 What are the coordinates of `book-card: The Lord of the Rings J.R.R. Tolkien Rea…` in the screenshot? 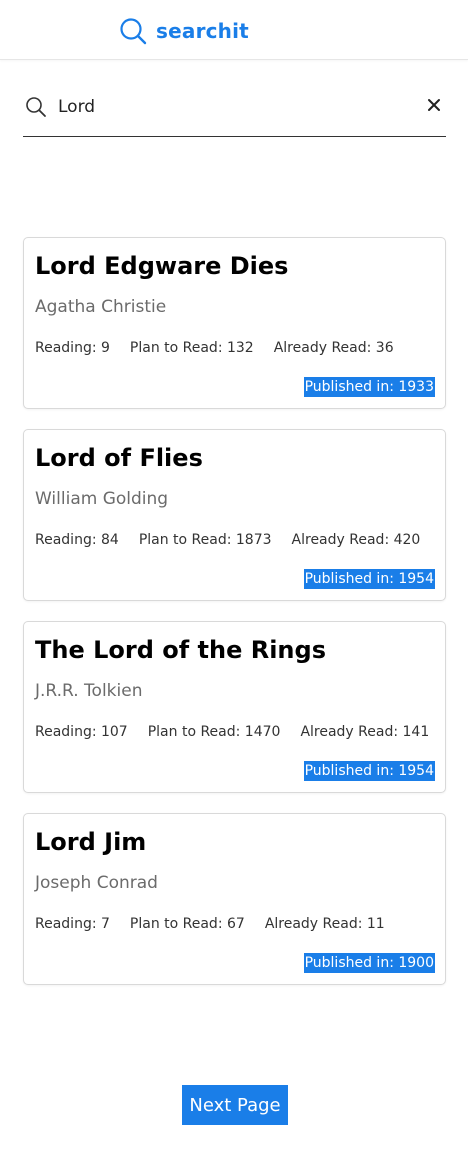 It's located at (234, 707).